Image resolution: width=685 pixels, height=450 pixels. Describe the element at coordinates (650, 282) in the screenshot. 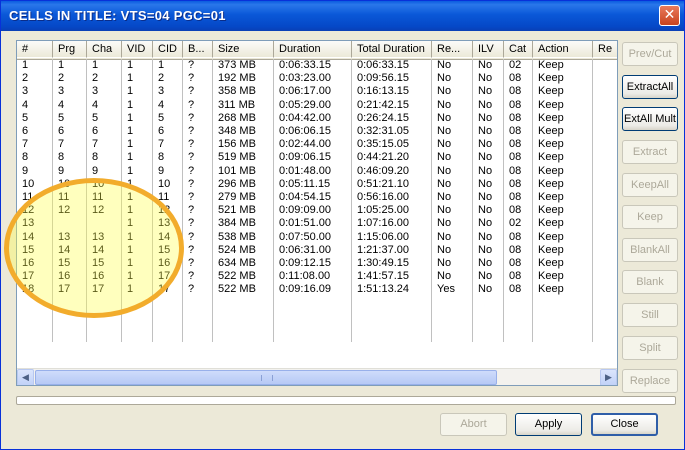

I see `blank-button: Blank` at that location.